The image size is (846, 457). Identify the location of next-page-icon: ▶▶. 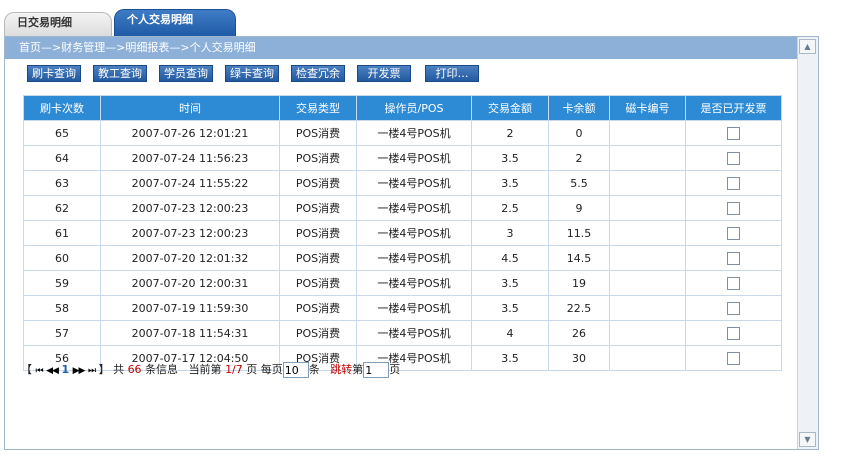
(79, 371).